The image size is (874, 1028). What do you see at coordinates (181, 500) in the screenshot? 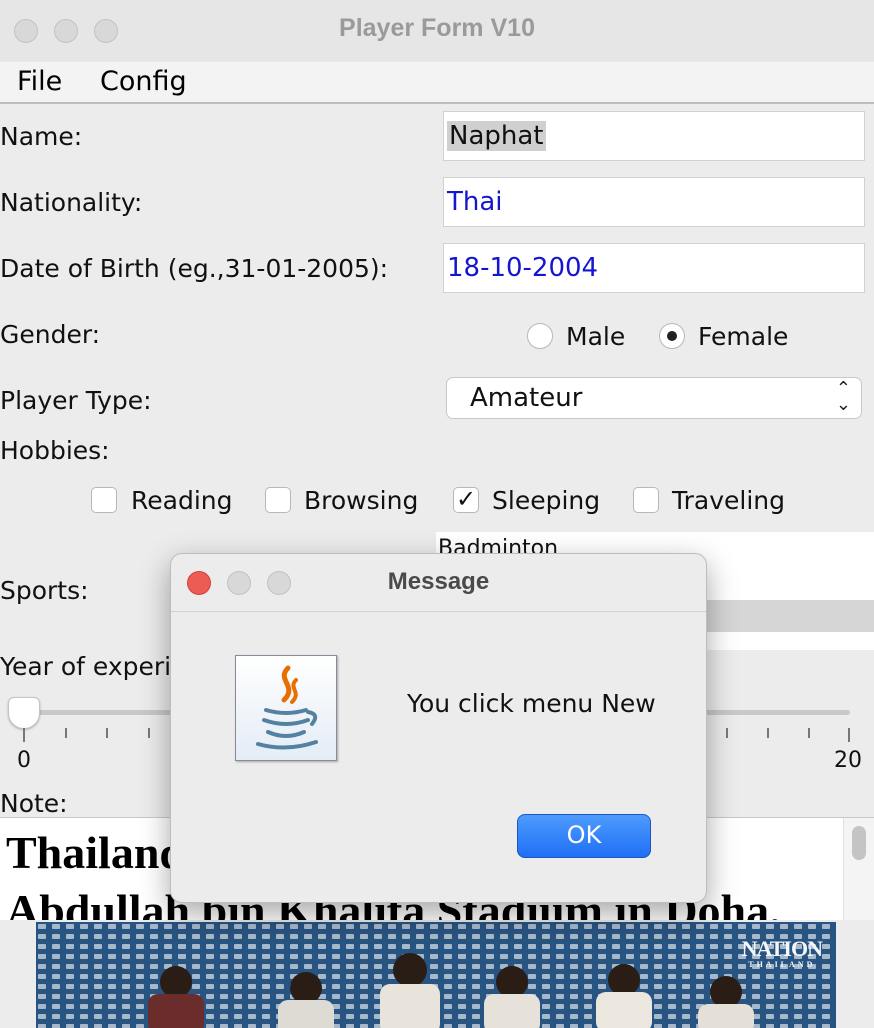
I see `hobby-reading-label: Reading` at bounding box center [181, 500].